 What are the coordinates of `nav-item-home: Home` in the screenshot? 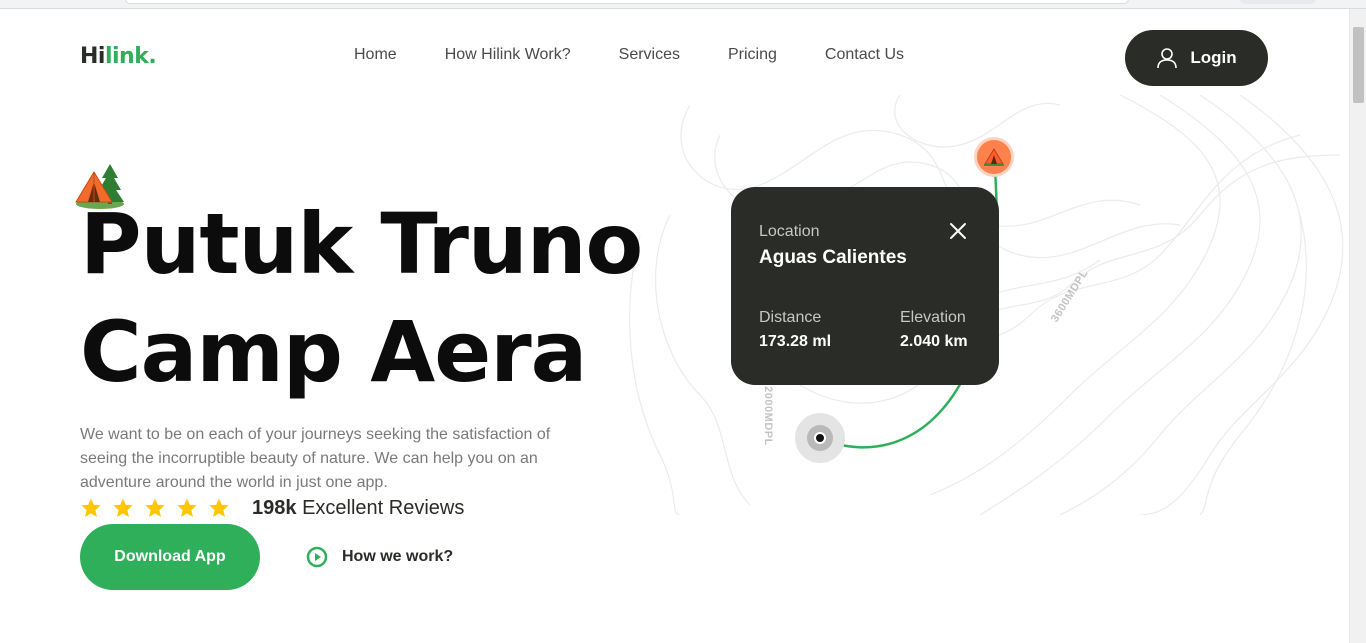 It's located at (375, 56).